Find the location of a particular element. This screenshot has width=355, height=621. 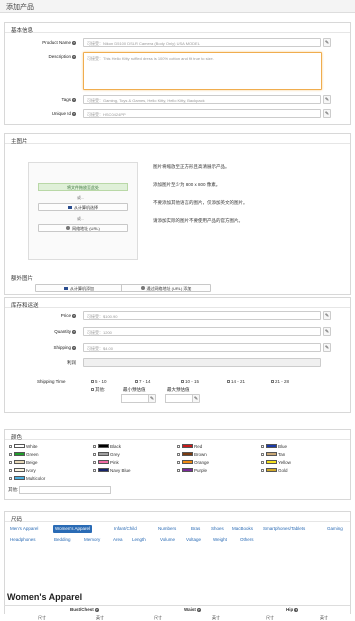

size-tab-shoes: Shoes is located at coordinates (217, 529).